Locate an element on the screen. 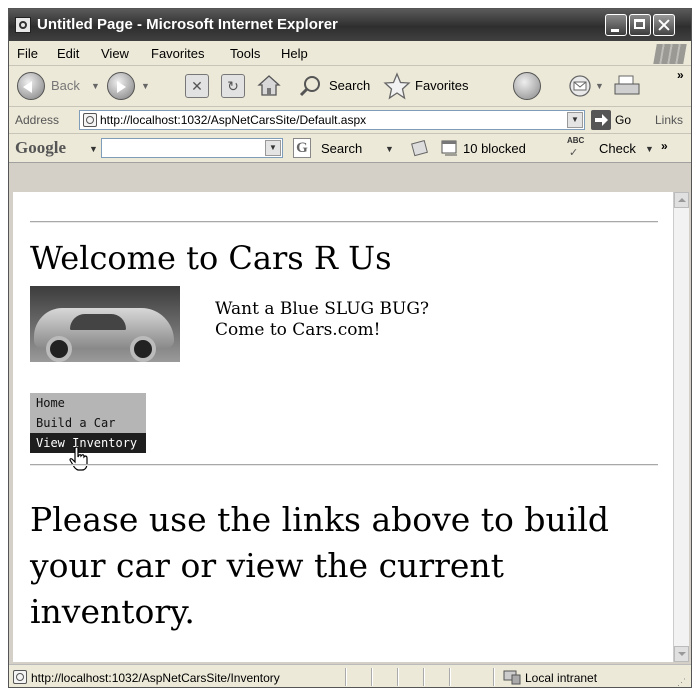 This screenshot has width=692, height=688. spellcheck-button: Check is located at coordinates (617, 148).